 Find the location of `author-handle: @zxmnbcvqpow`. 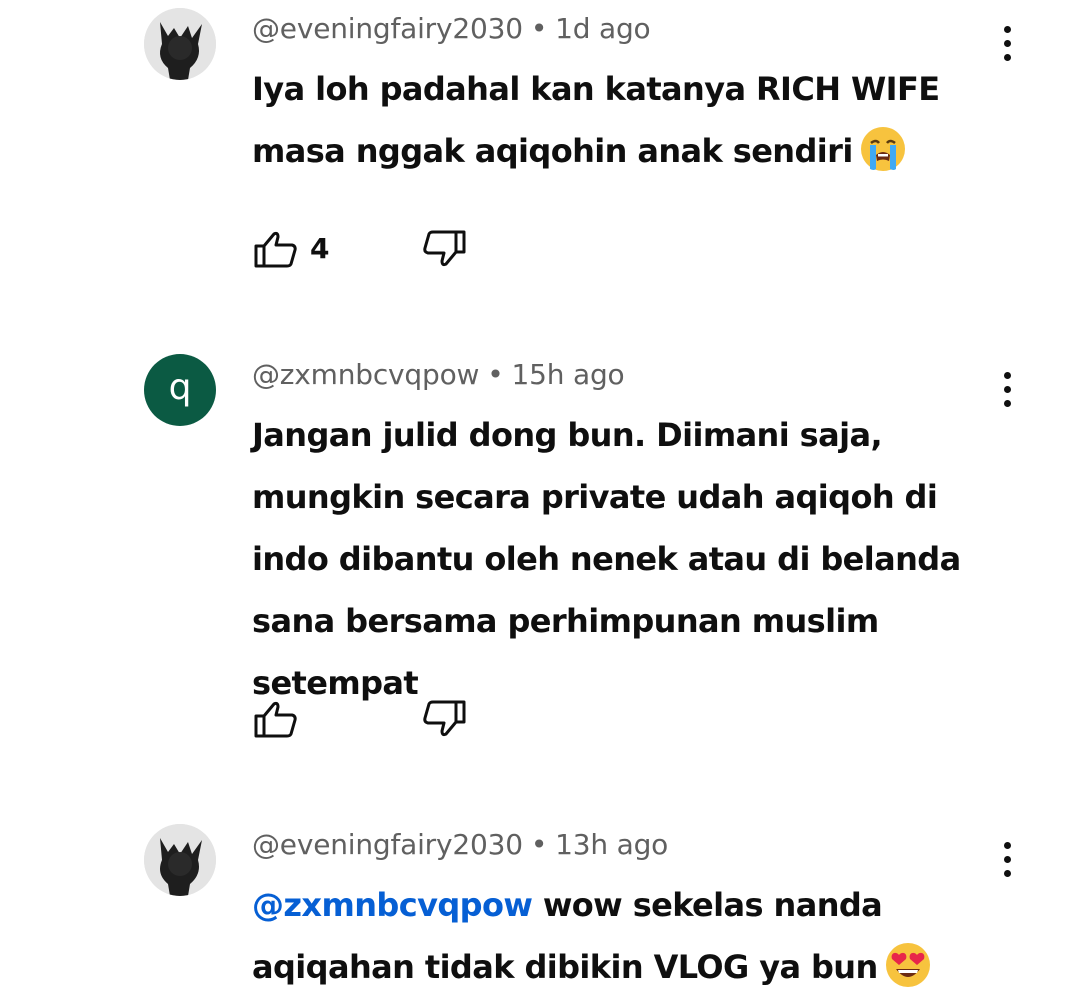

author-handle: @zxmnbcvqpow is located at coordinates (365, 374).